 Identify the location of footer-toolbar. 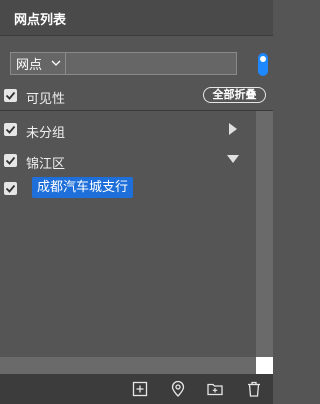
(136, 389).